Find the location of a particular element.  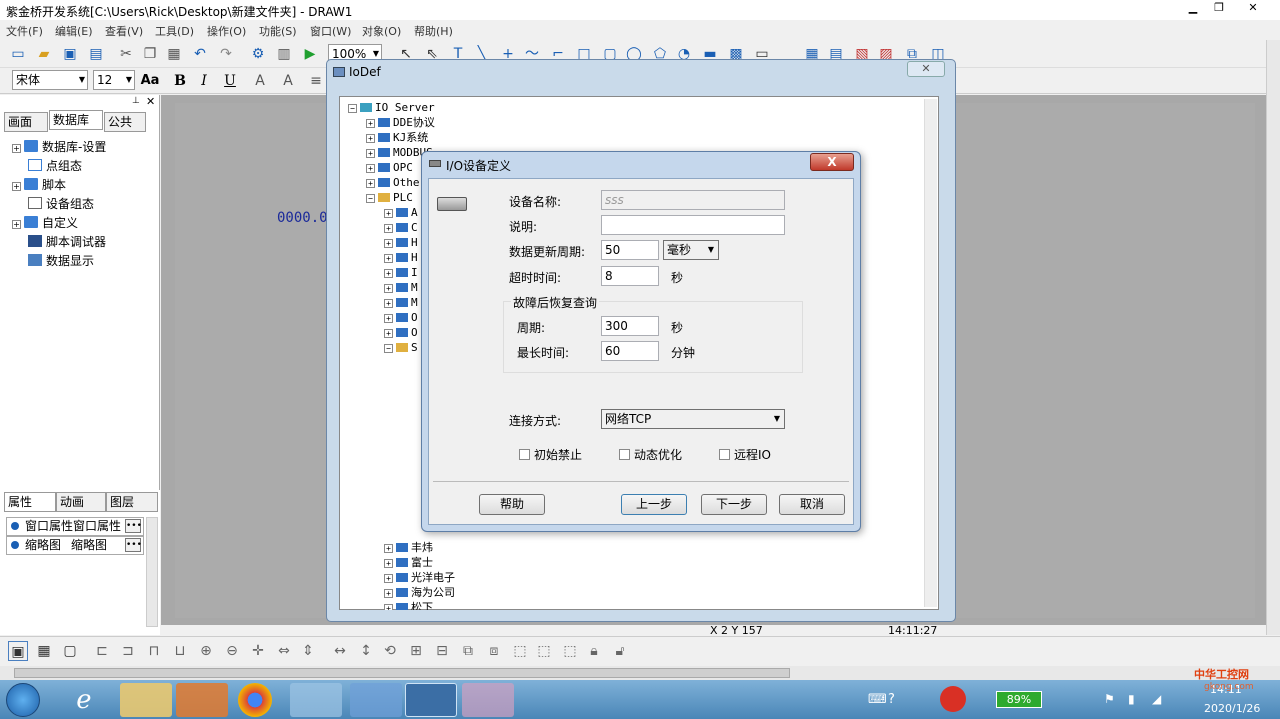

collapse-icon: − is located at coordinates (370, 198).